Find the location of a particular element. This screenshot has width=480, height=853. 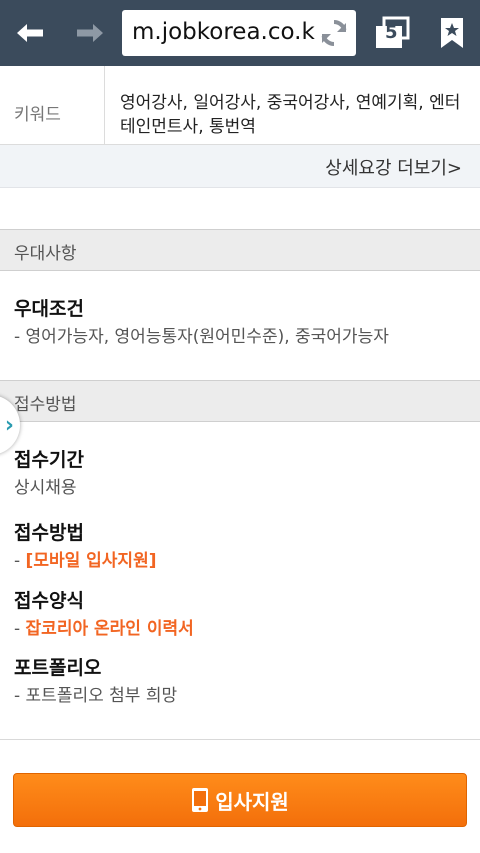

chevron-right-icon: › is located at coordinates (9, 425).